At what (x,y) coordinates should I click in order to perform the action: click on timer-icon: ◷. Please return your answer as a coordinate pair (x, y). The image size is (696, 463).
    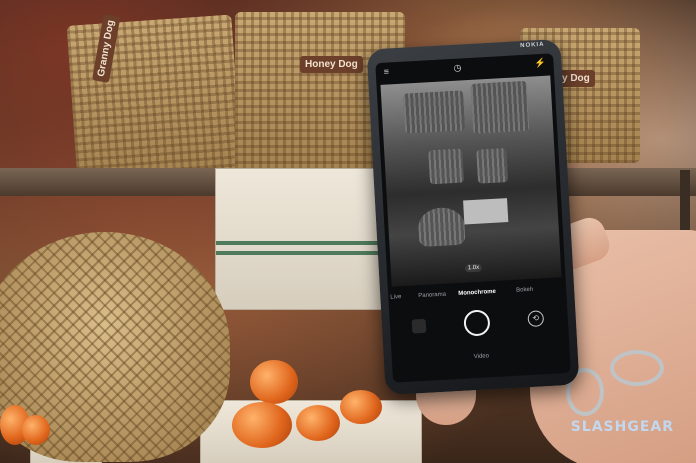
    Looking at the image, I should click on (457, 67).